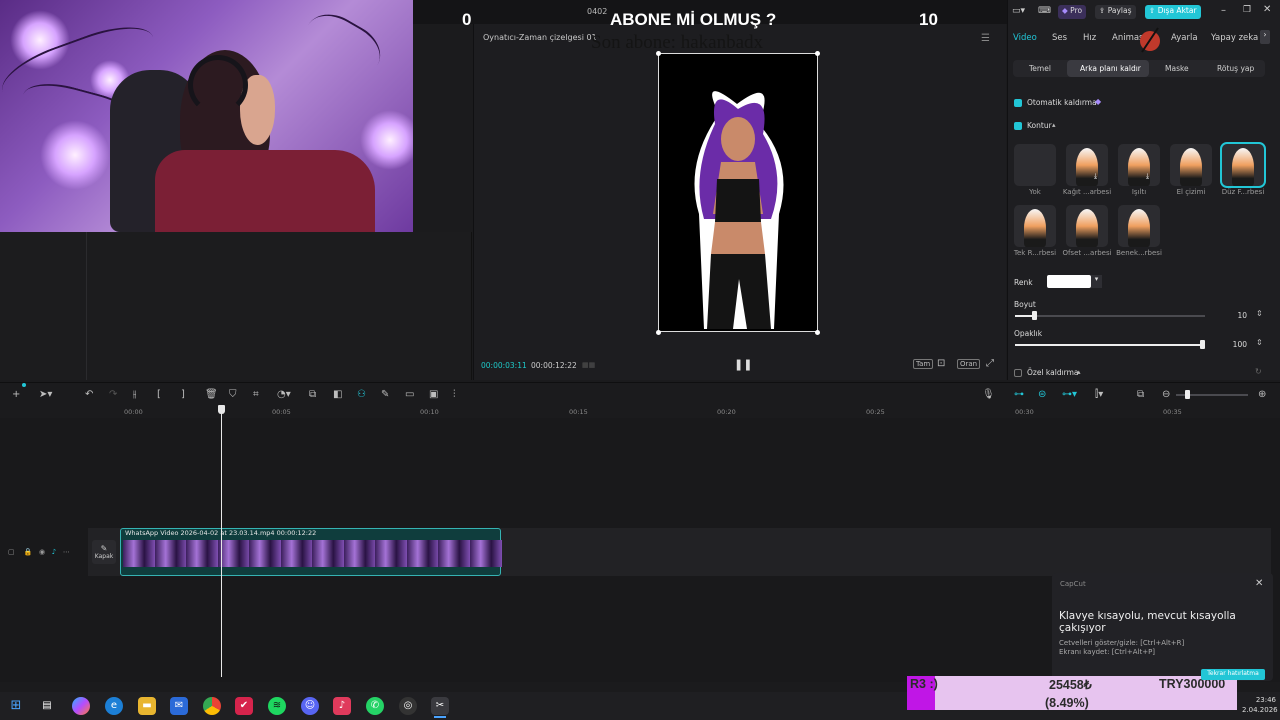 The width and height of the screenshot is (1280, 720). What do you see at coordinates (310, 706) in the screenshot?
I see `discord-icon: ☺` at bounding box center [310, 706].